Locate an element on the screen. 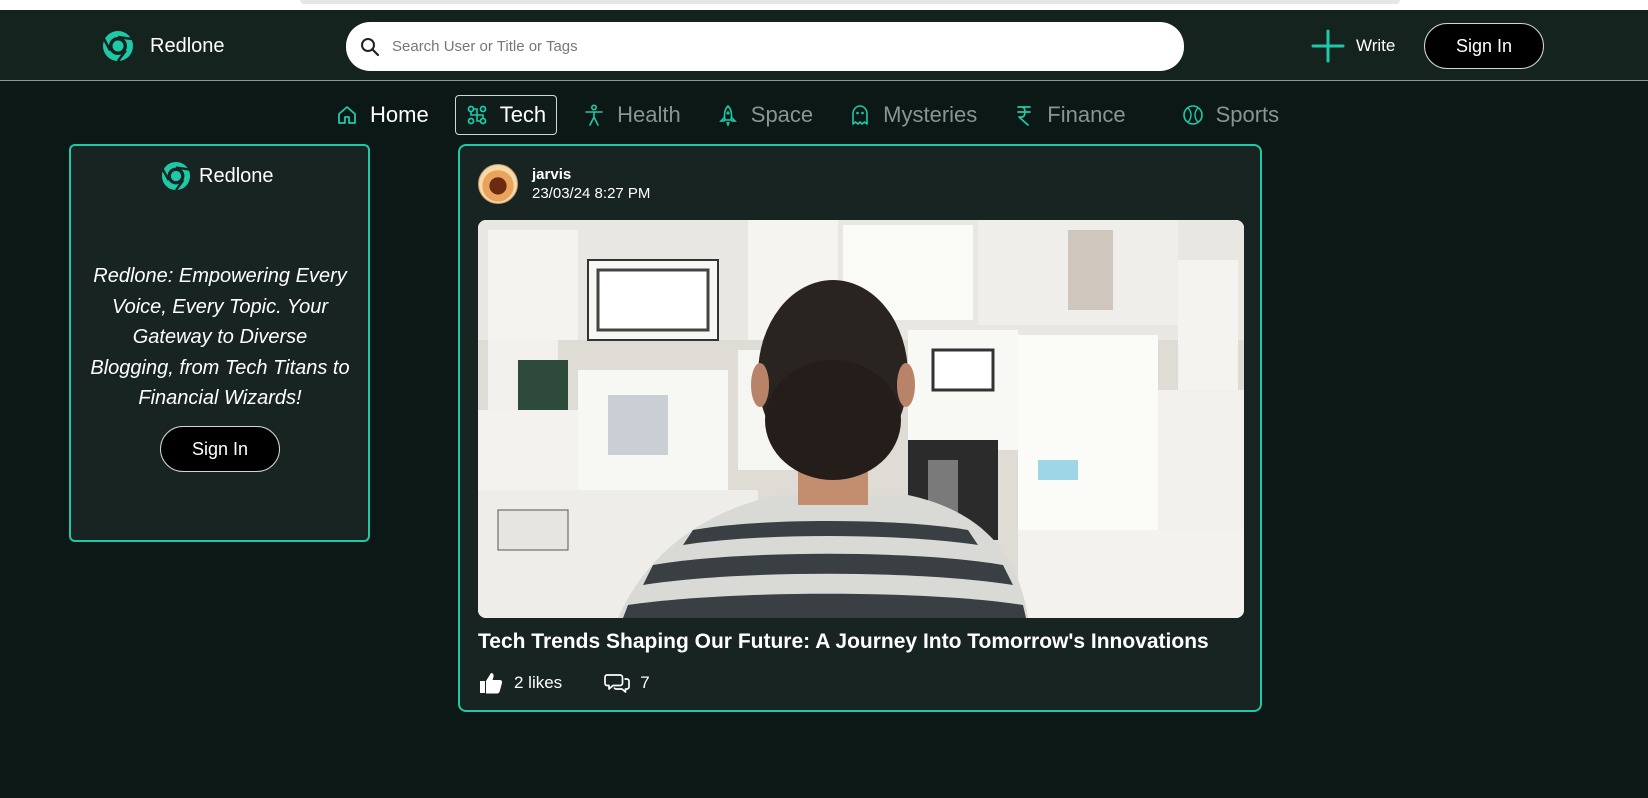  brand-name: Redlone is located at coordinates (187, 45).